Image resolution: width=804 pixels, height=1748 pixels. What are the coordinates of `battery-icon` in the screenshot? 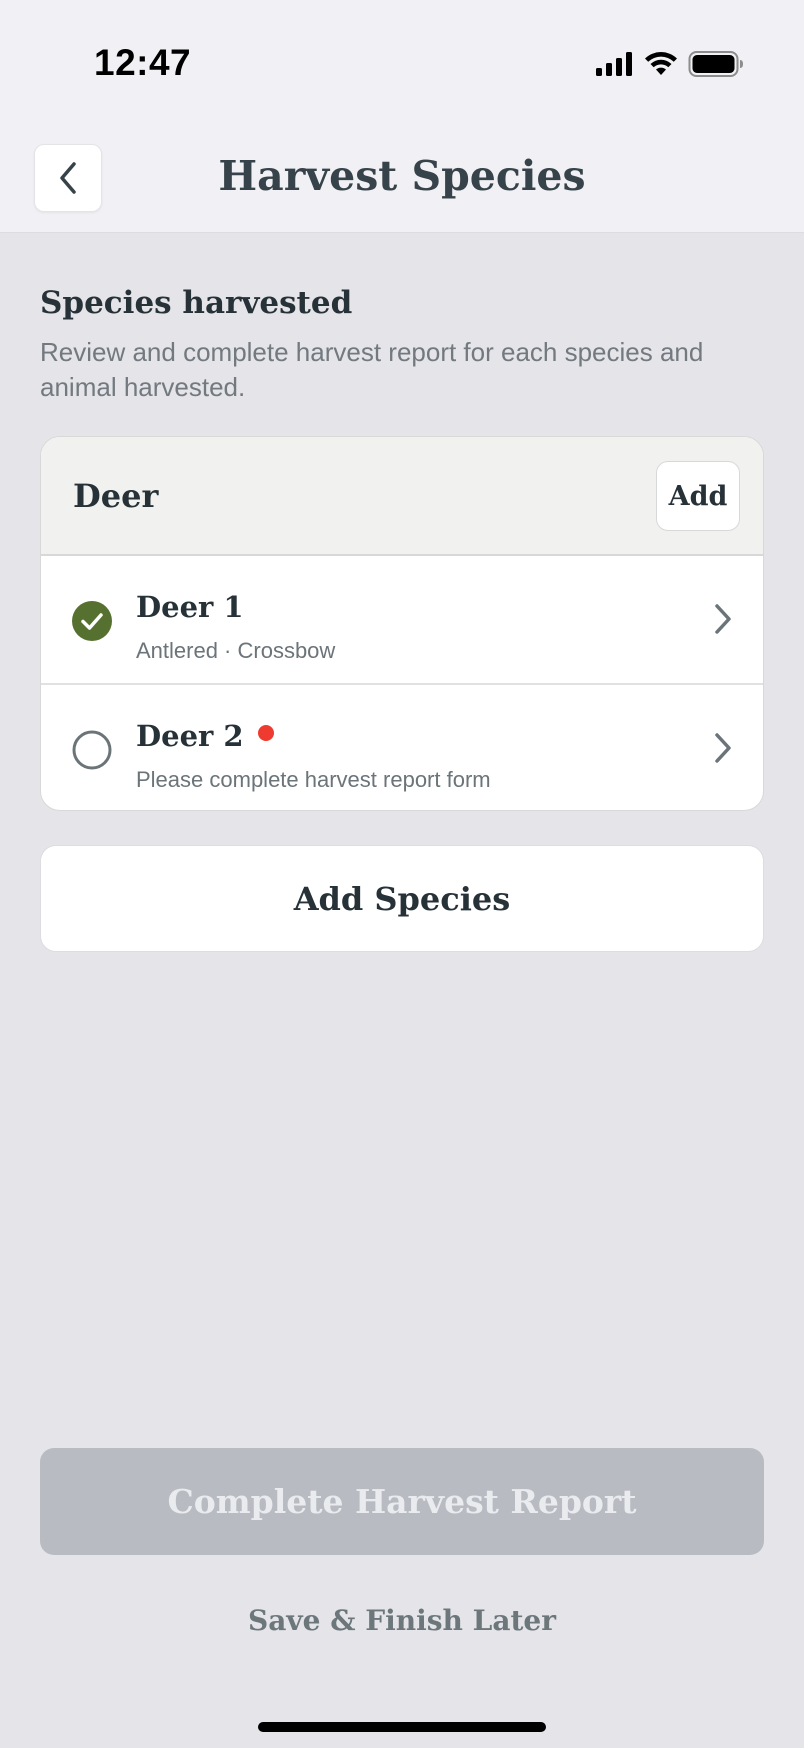 It's located at (715, 64).